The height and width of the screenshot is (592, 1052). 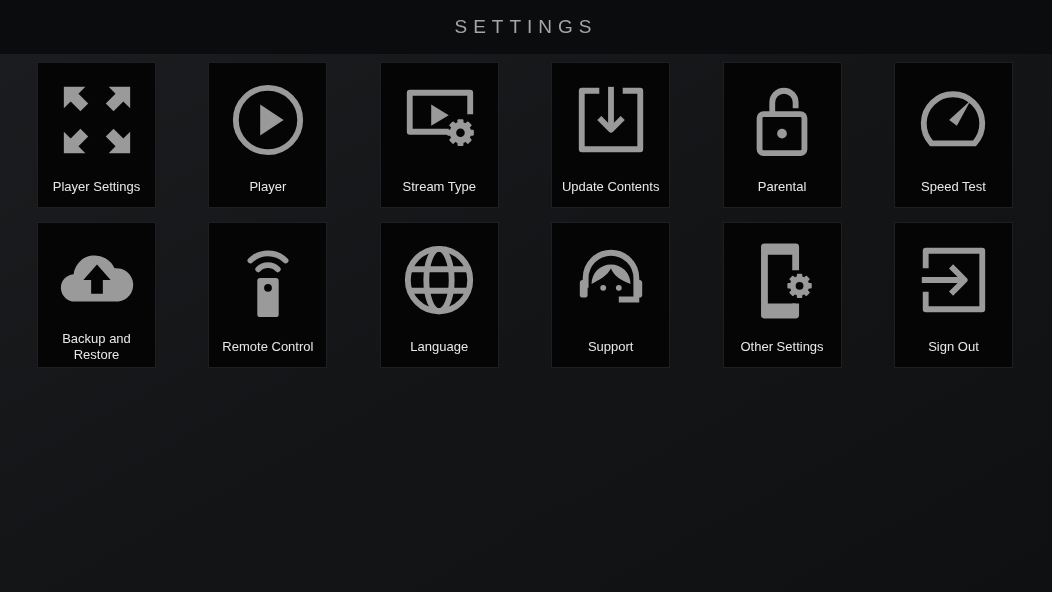 I want to click on settings-tile: Sign Out, so click(x=953, y=295).